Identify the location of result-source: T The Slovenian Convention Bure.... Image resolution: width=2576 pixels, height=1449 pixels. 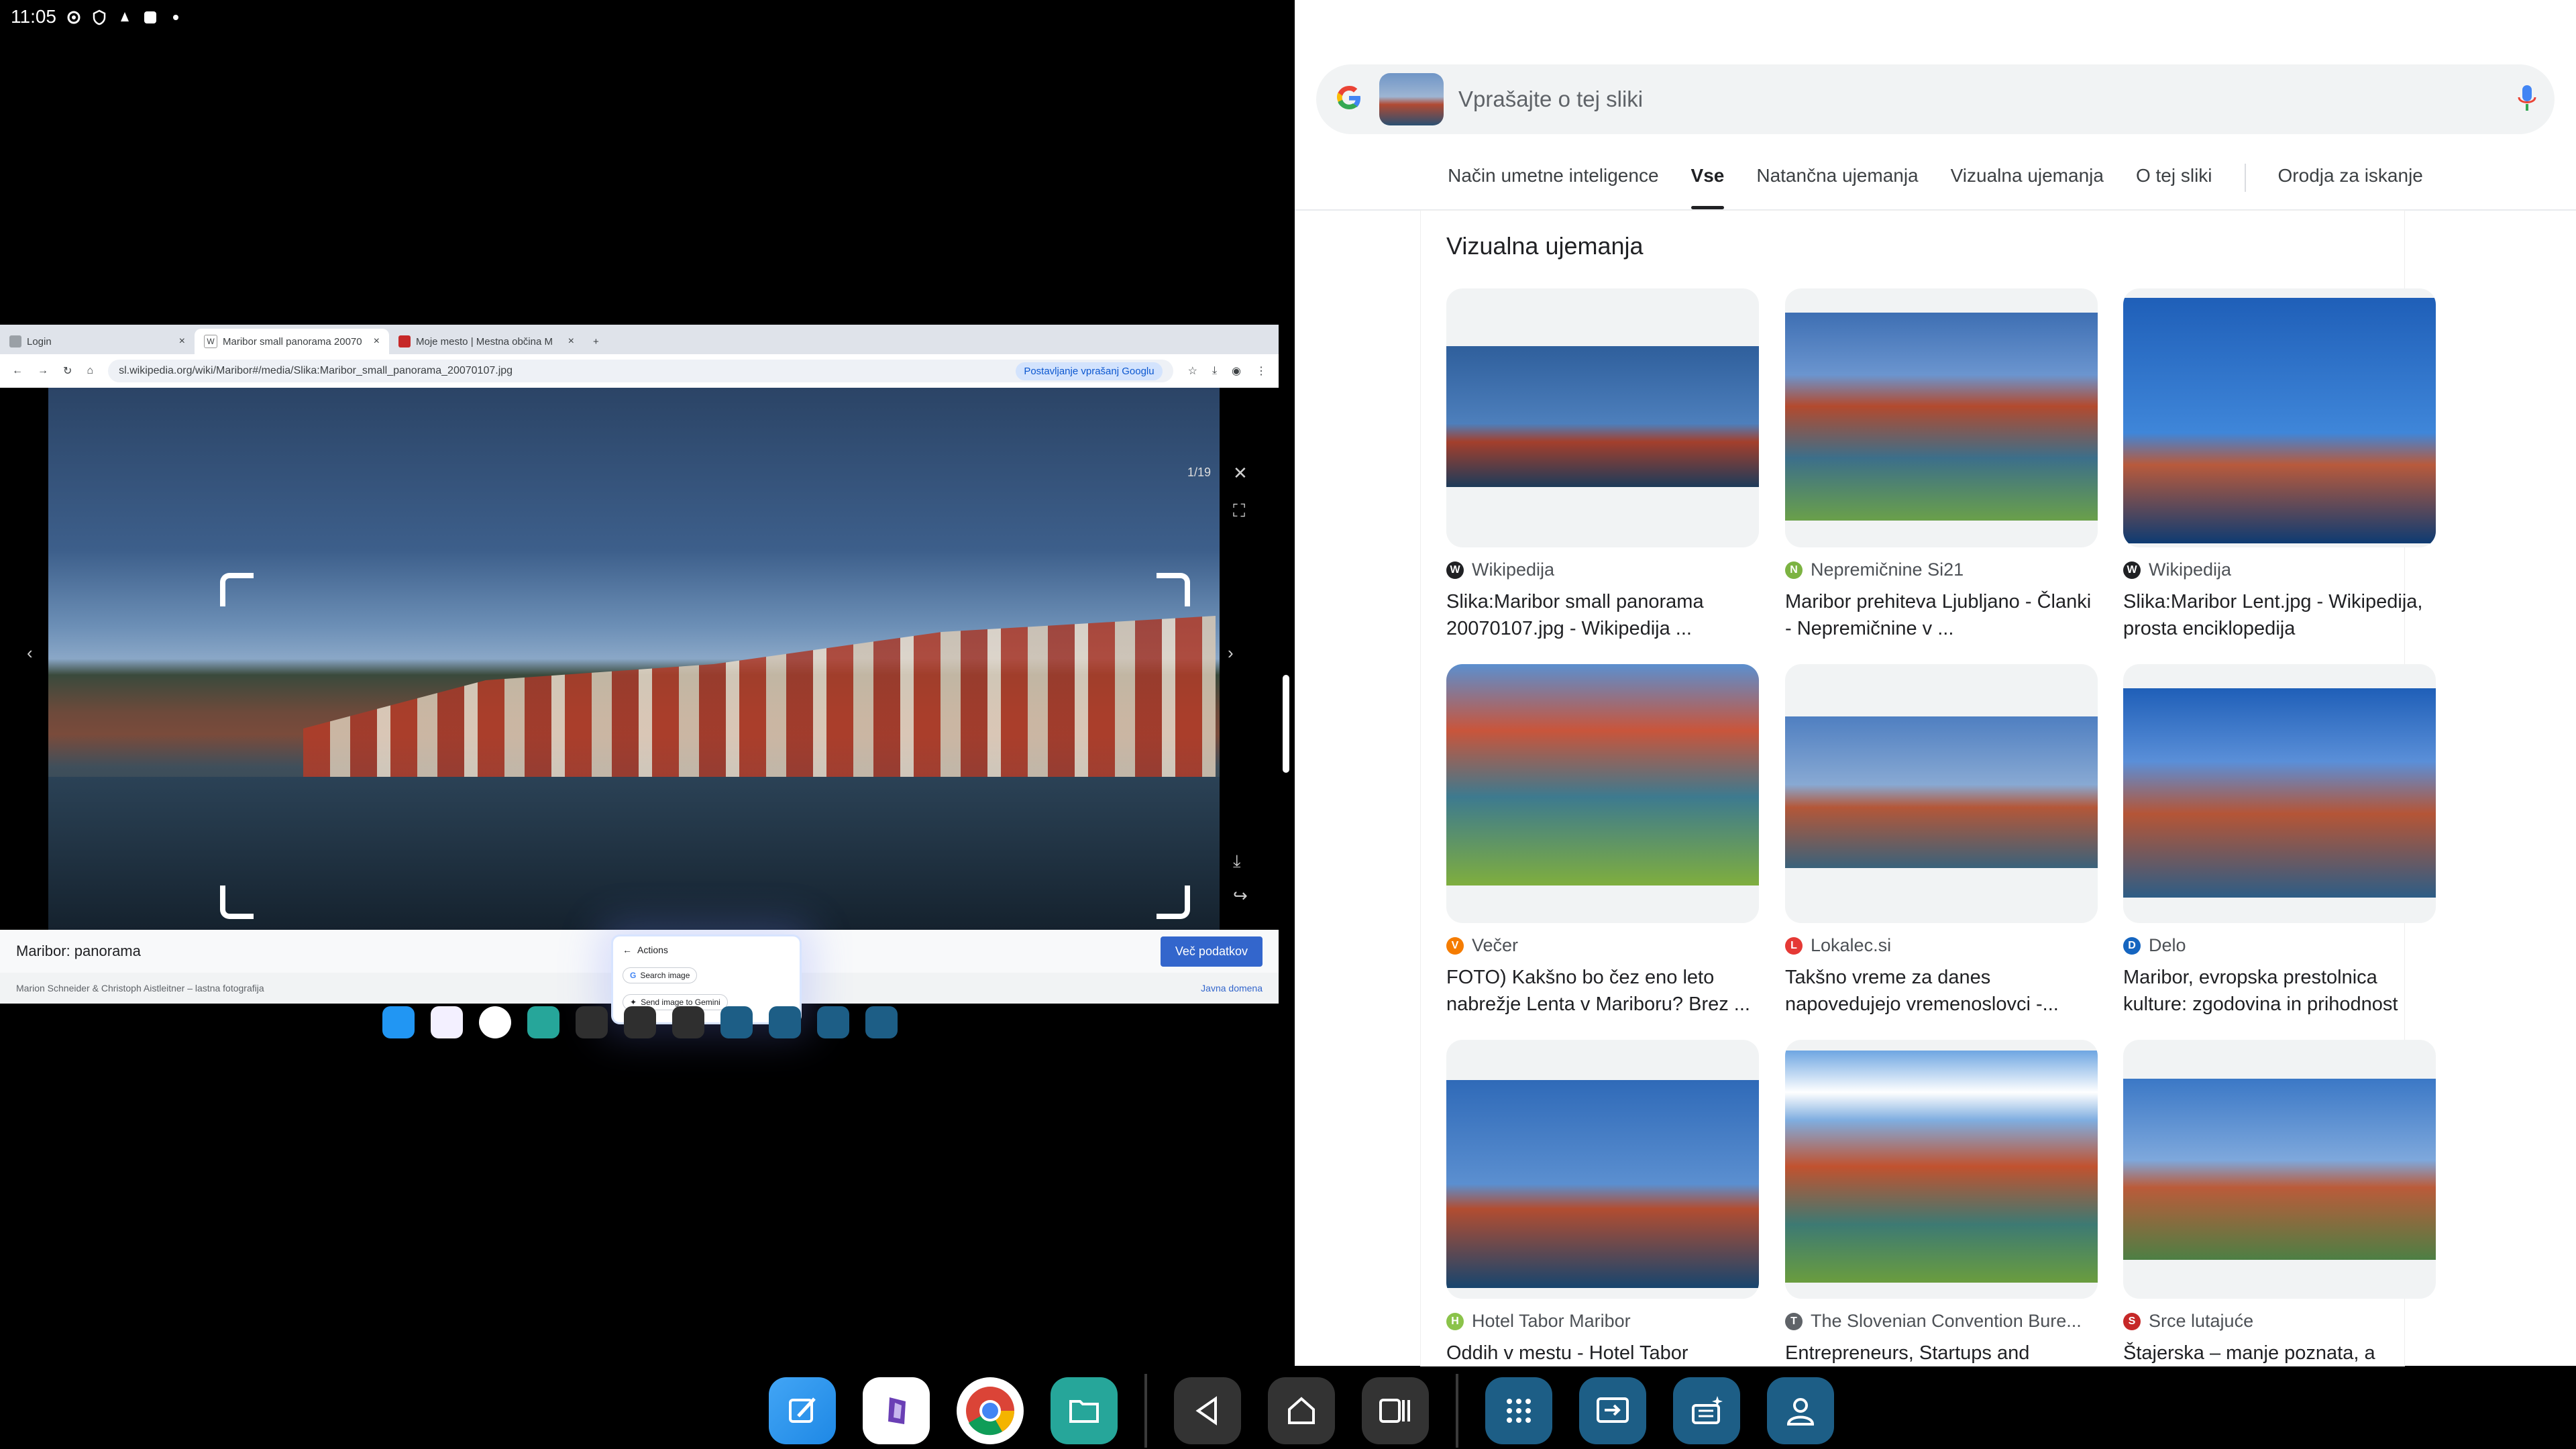
(1941, 1321).